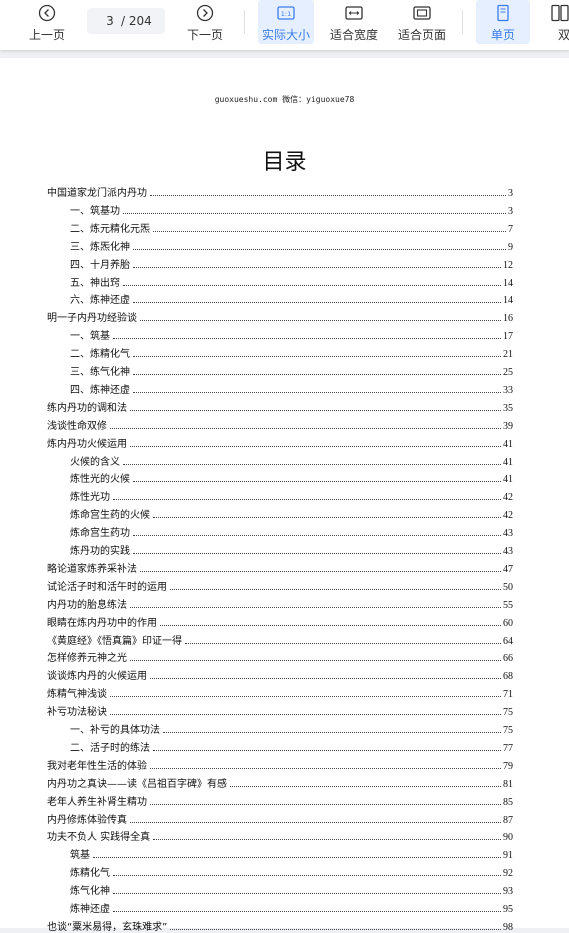 This screenshot has height=933, width=569. What do you see at coordinates (87, 820) in the screenshot?
I see `toc-entry-title: 内丹修炼体验传真` at bounding box center [87, 820].